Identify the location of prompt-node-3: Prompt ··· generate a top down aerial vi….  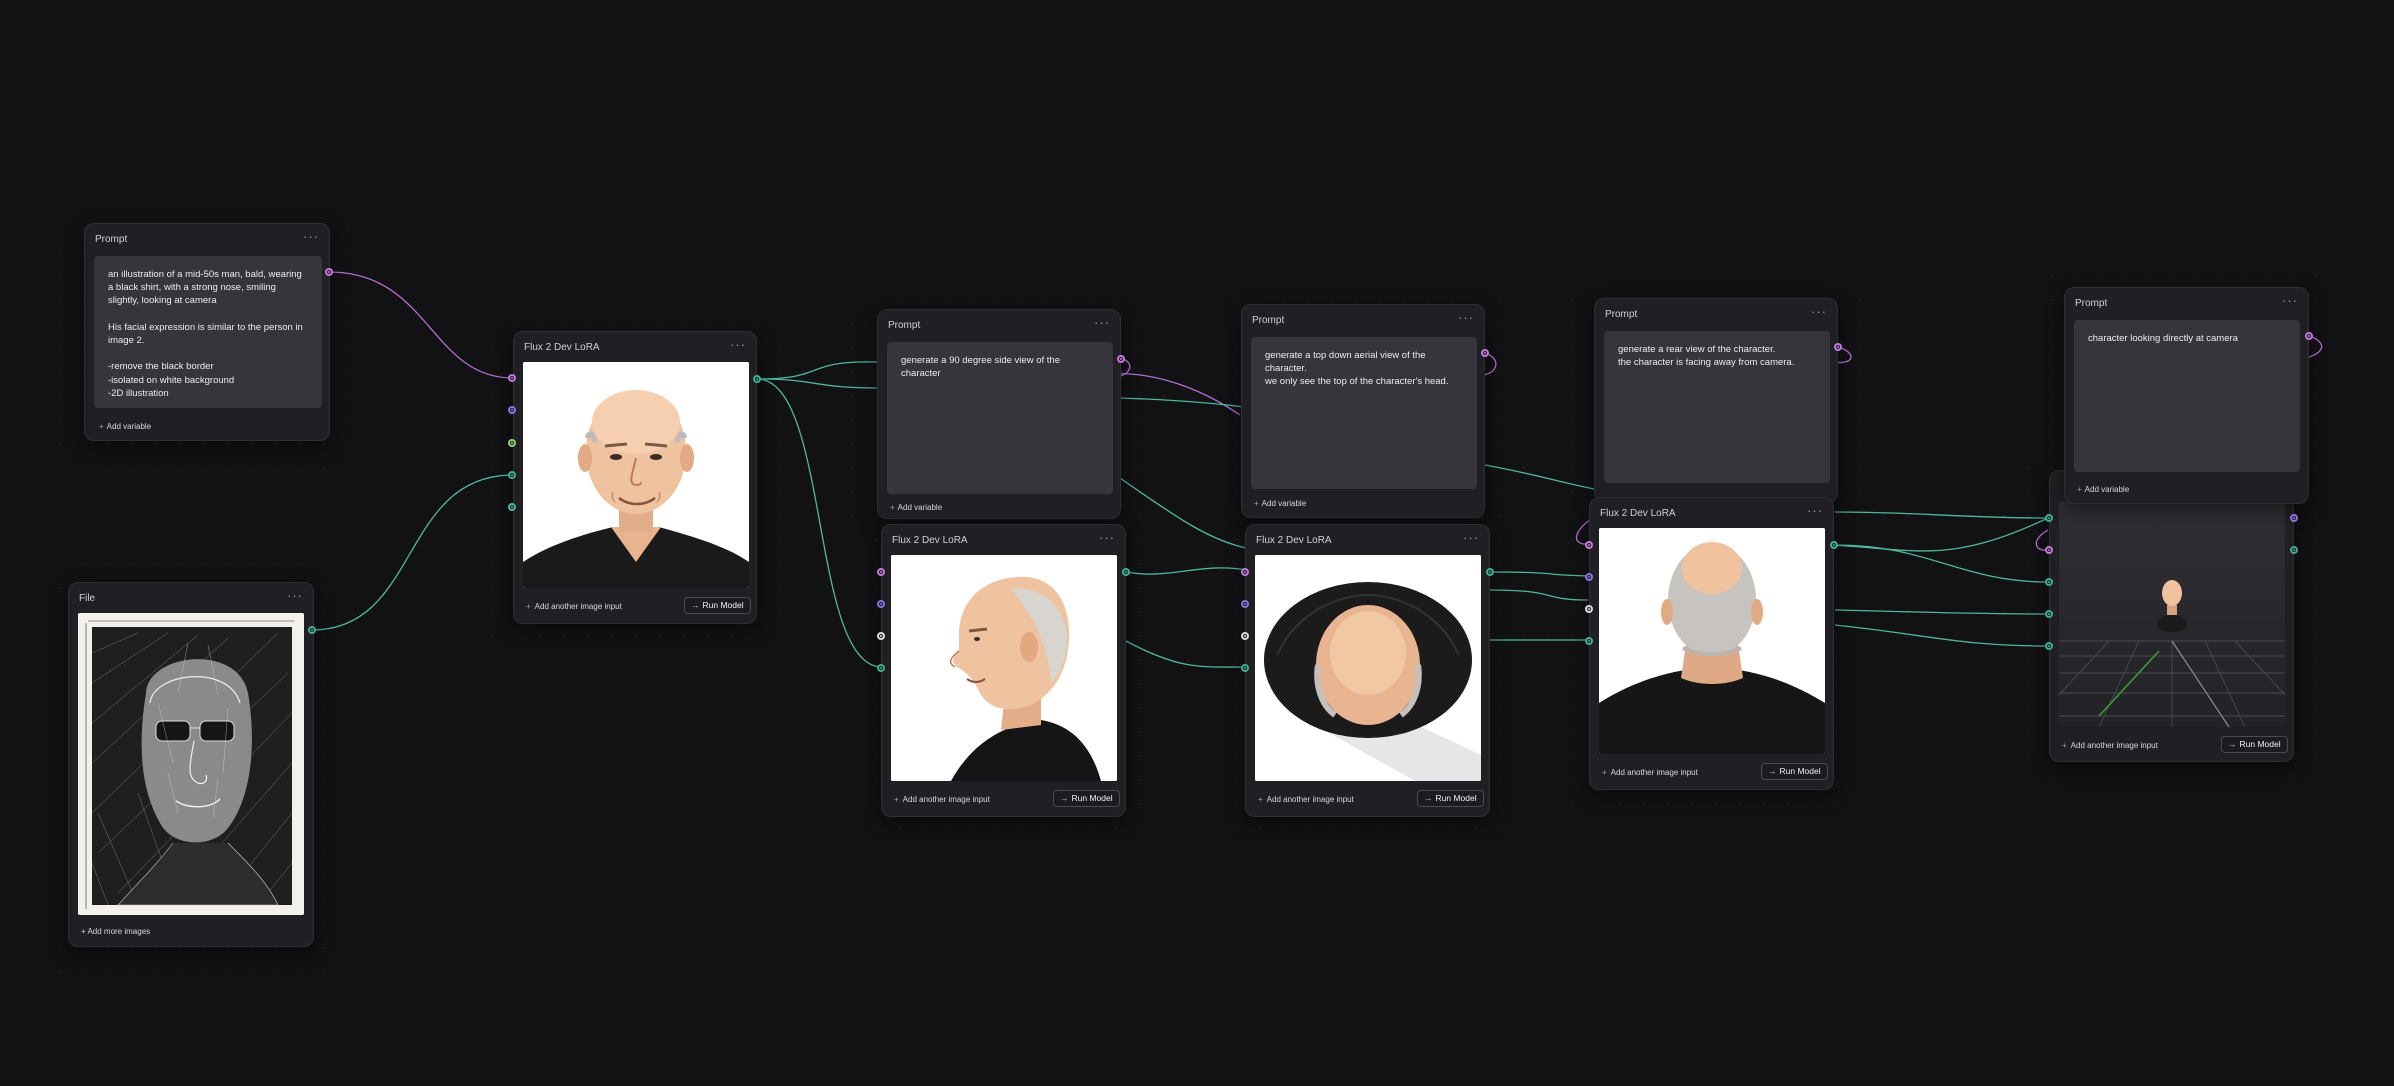
(1363, 411).